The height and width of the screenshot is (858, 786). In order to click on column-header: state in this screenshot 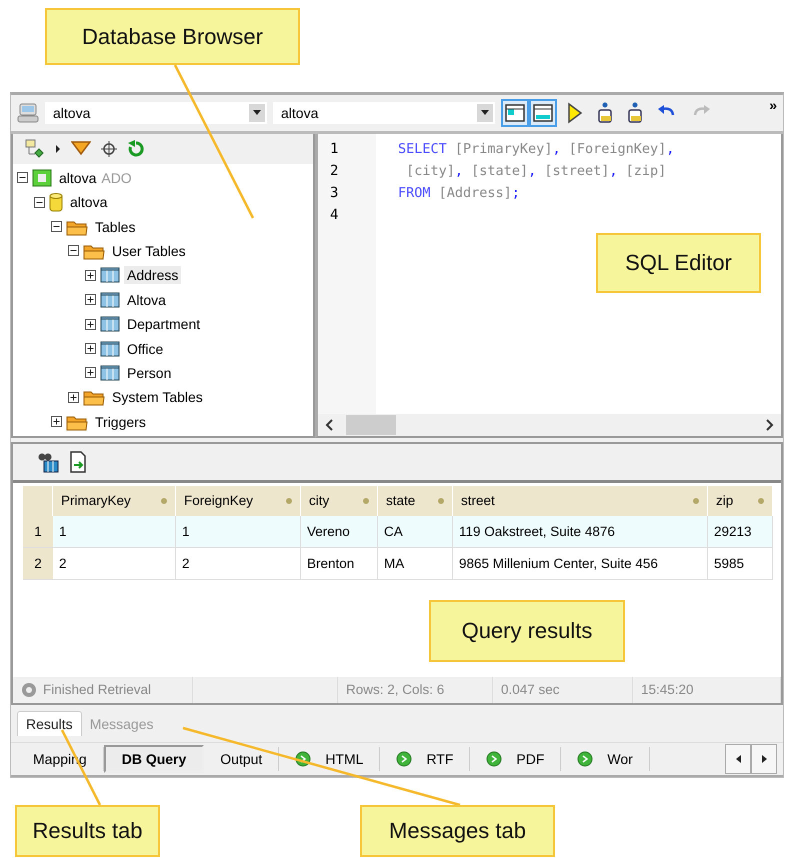, I will do `click(415, 501)`.